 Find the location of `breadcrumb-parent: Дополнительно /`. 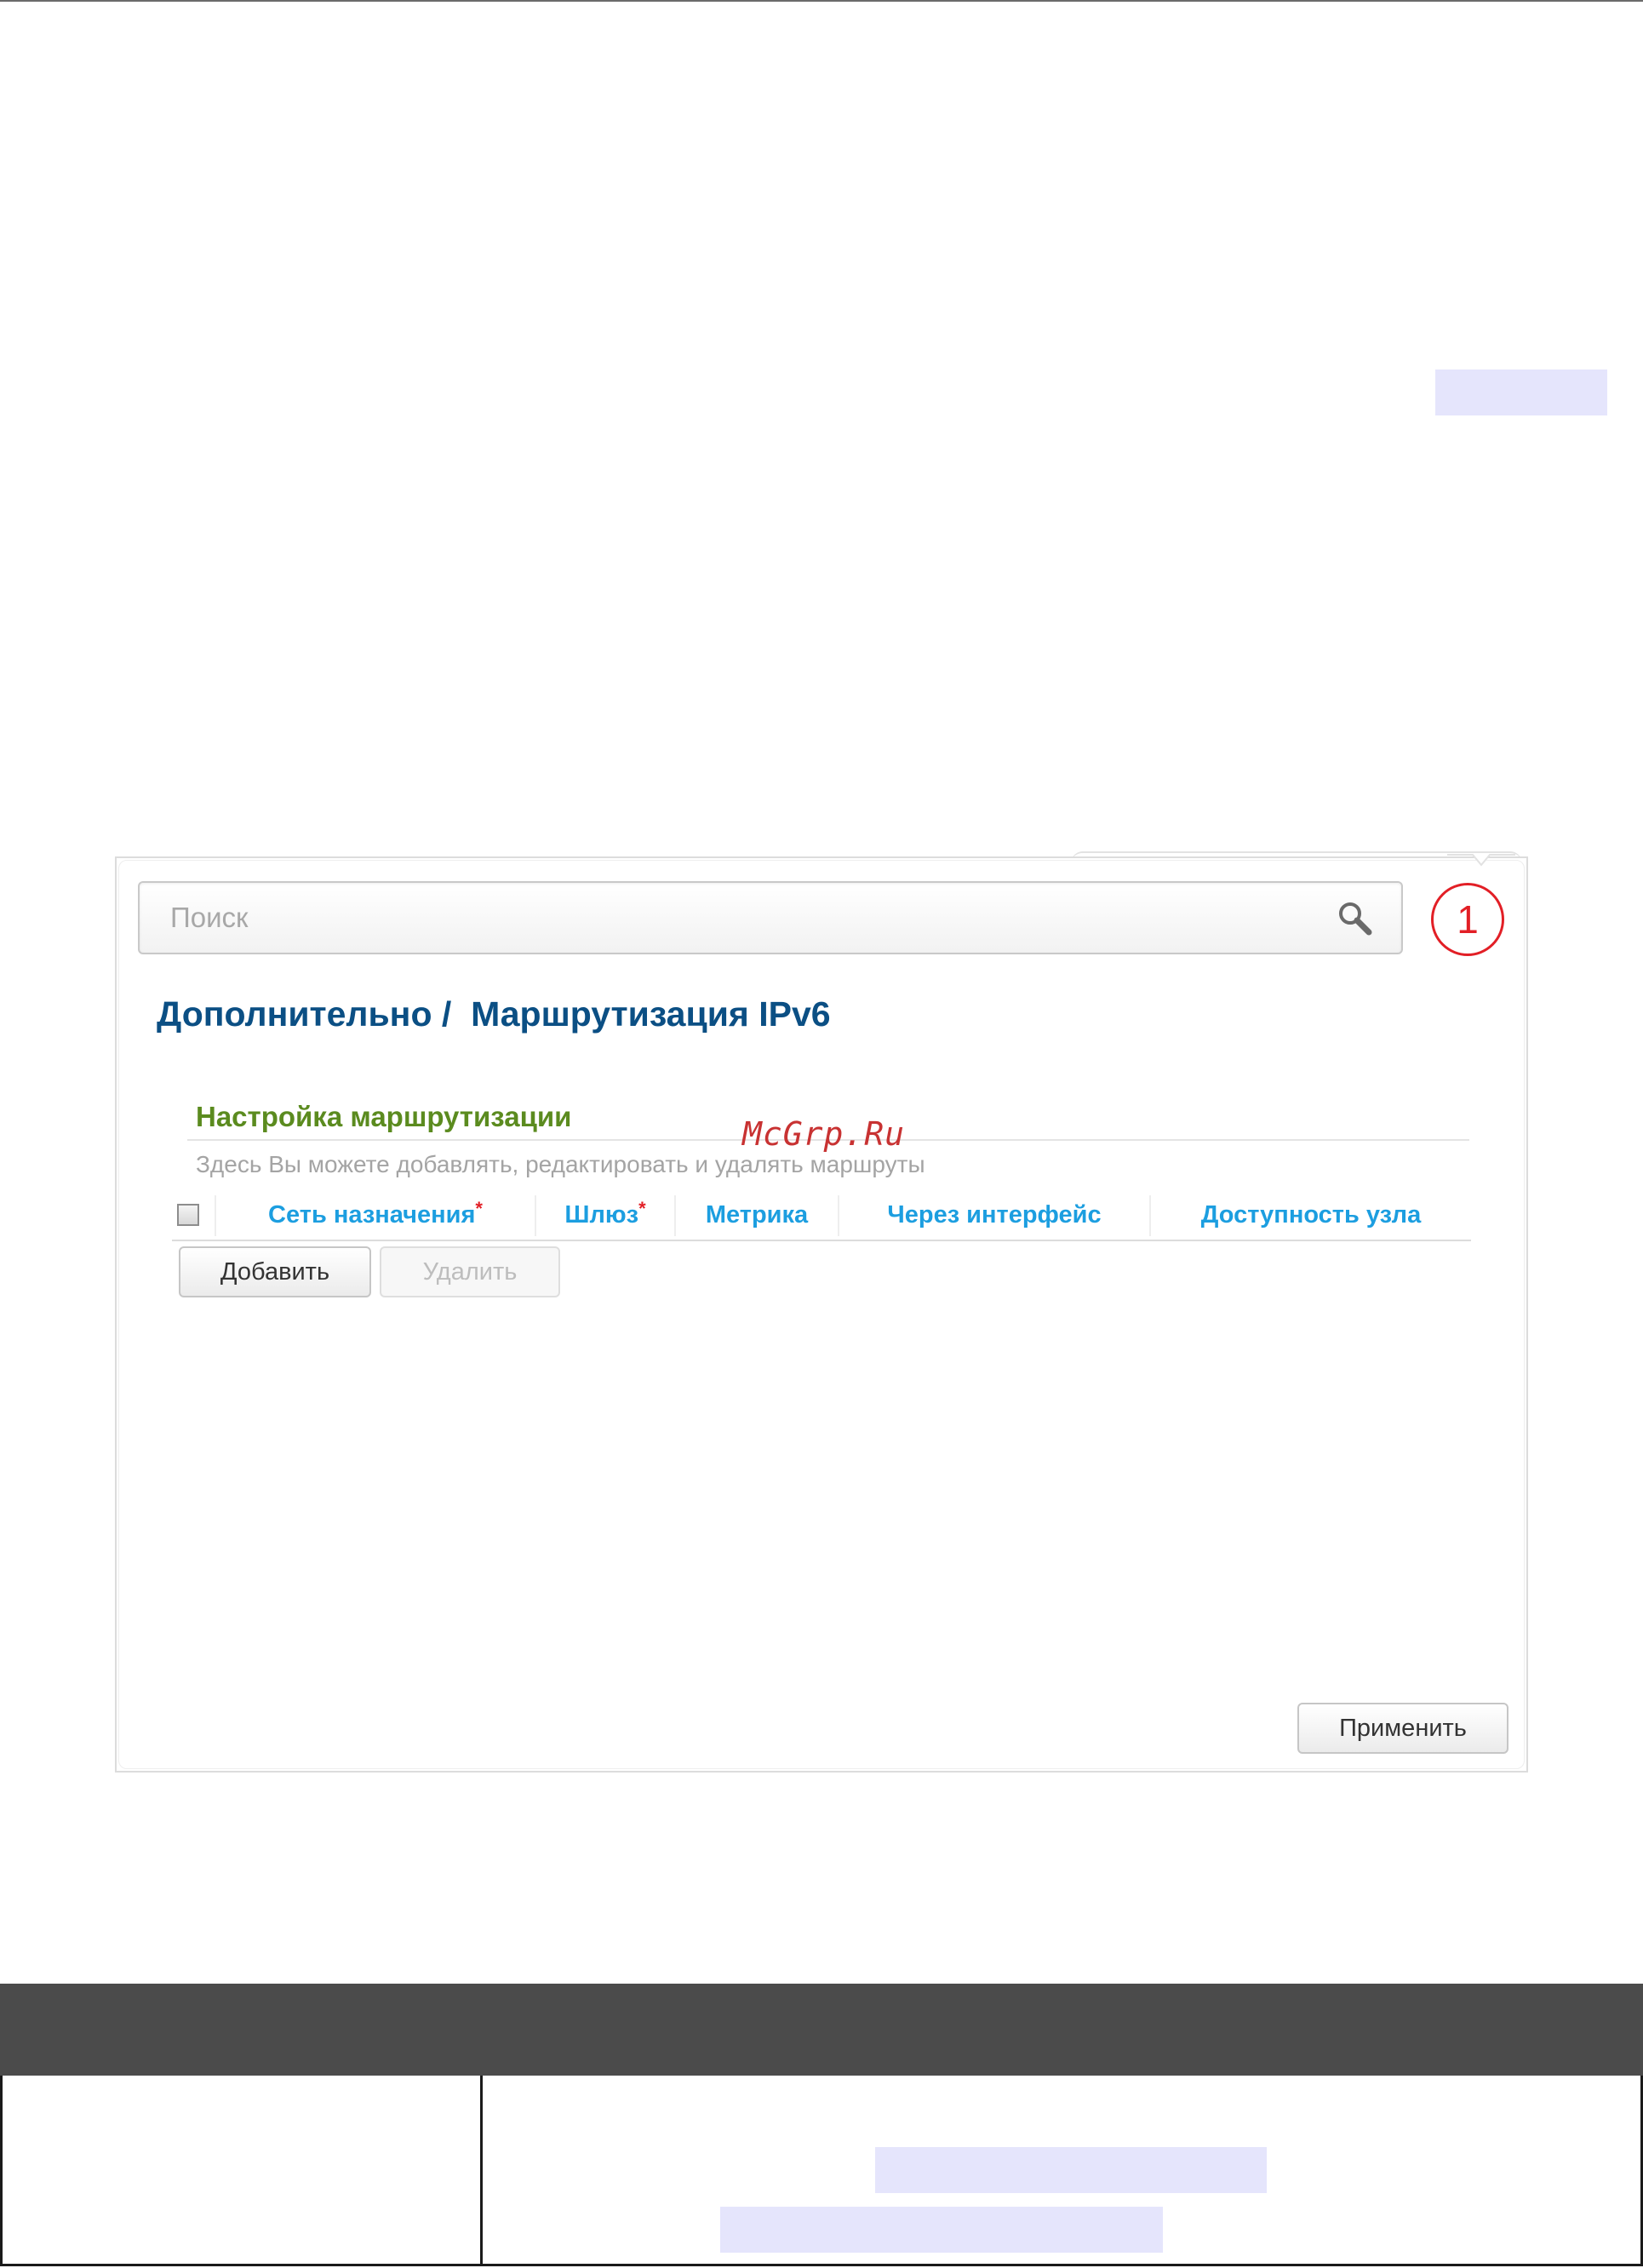

breadcrumb-parent: Дополнительно / is located at coordinates (304, 1014).